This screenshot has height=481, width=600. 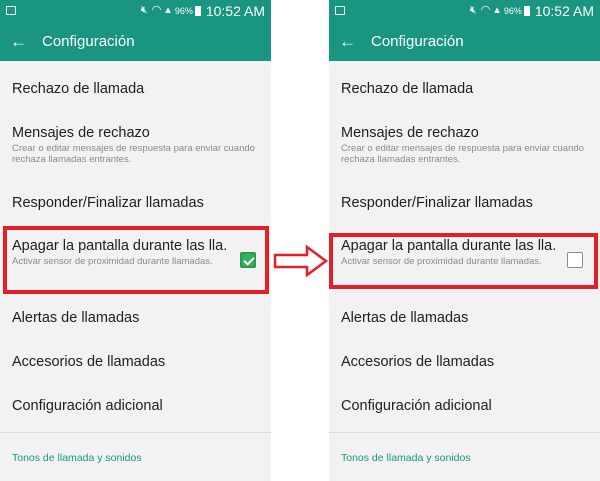 I want to click on transition-arrow-icon, so click(x=301, y=261).